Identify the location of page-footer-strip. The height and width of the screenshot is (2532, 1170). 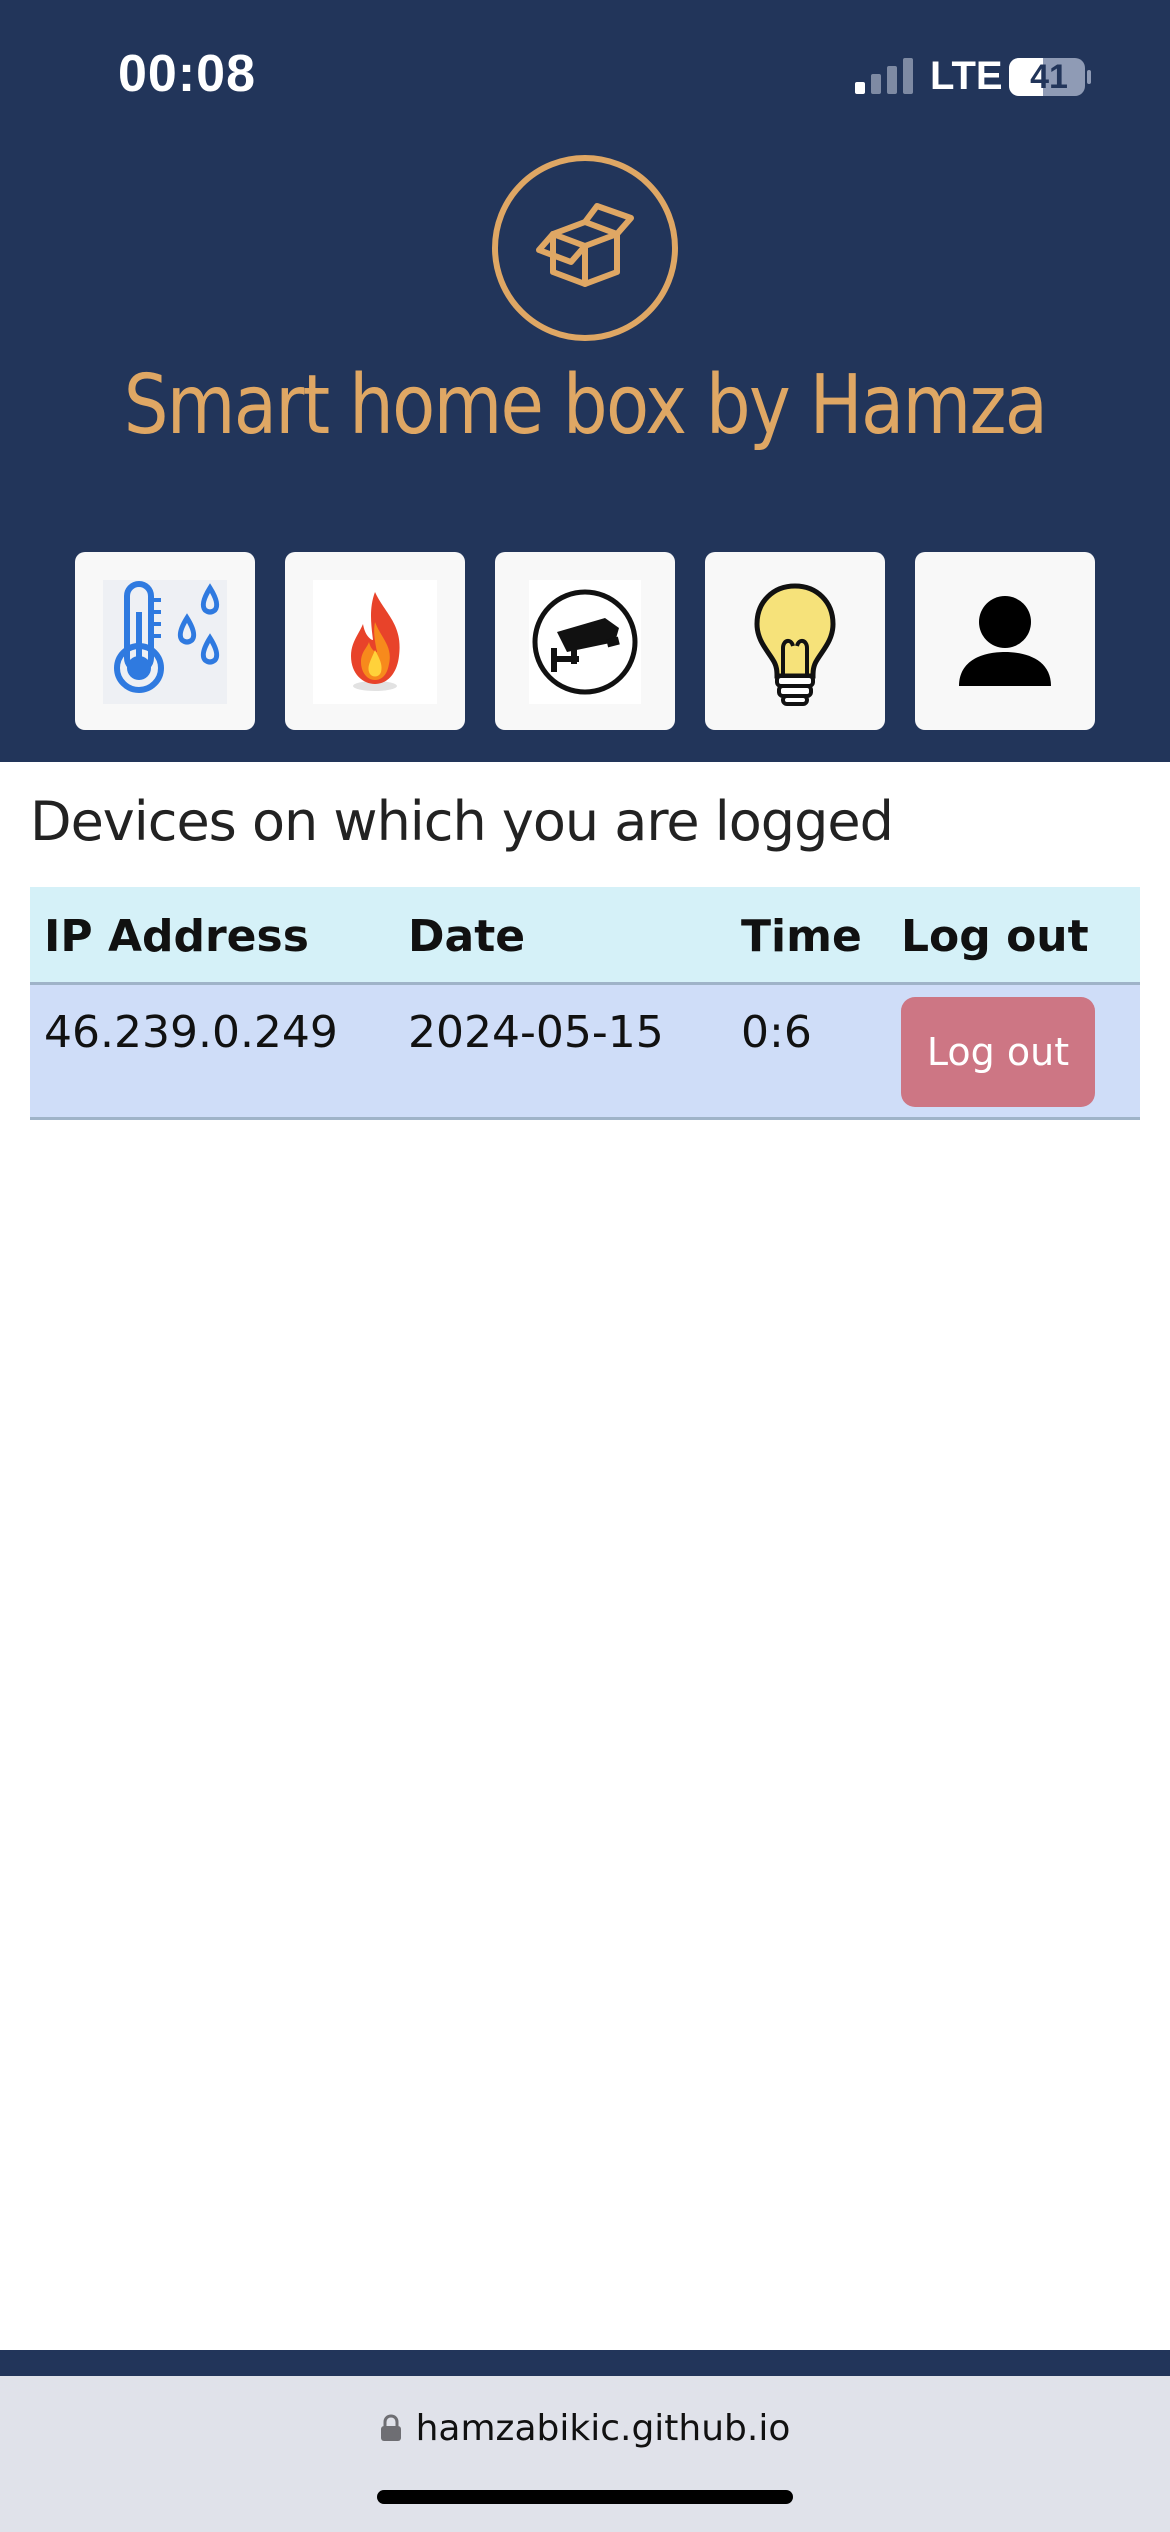
(585, 2363).